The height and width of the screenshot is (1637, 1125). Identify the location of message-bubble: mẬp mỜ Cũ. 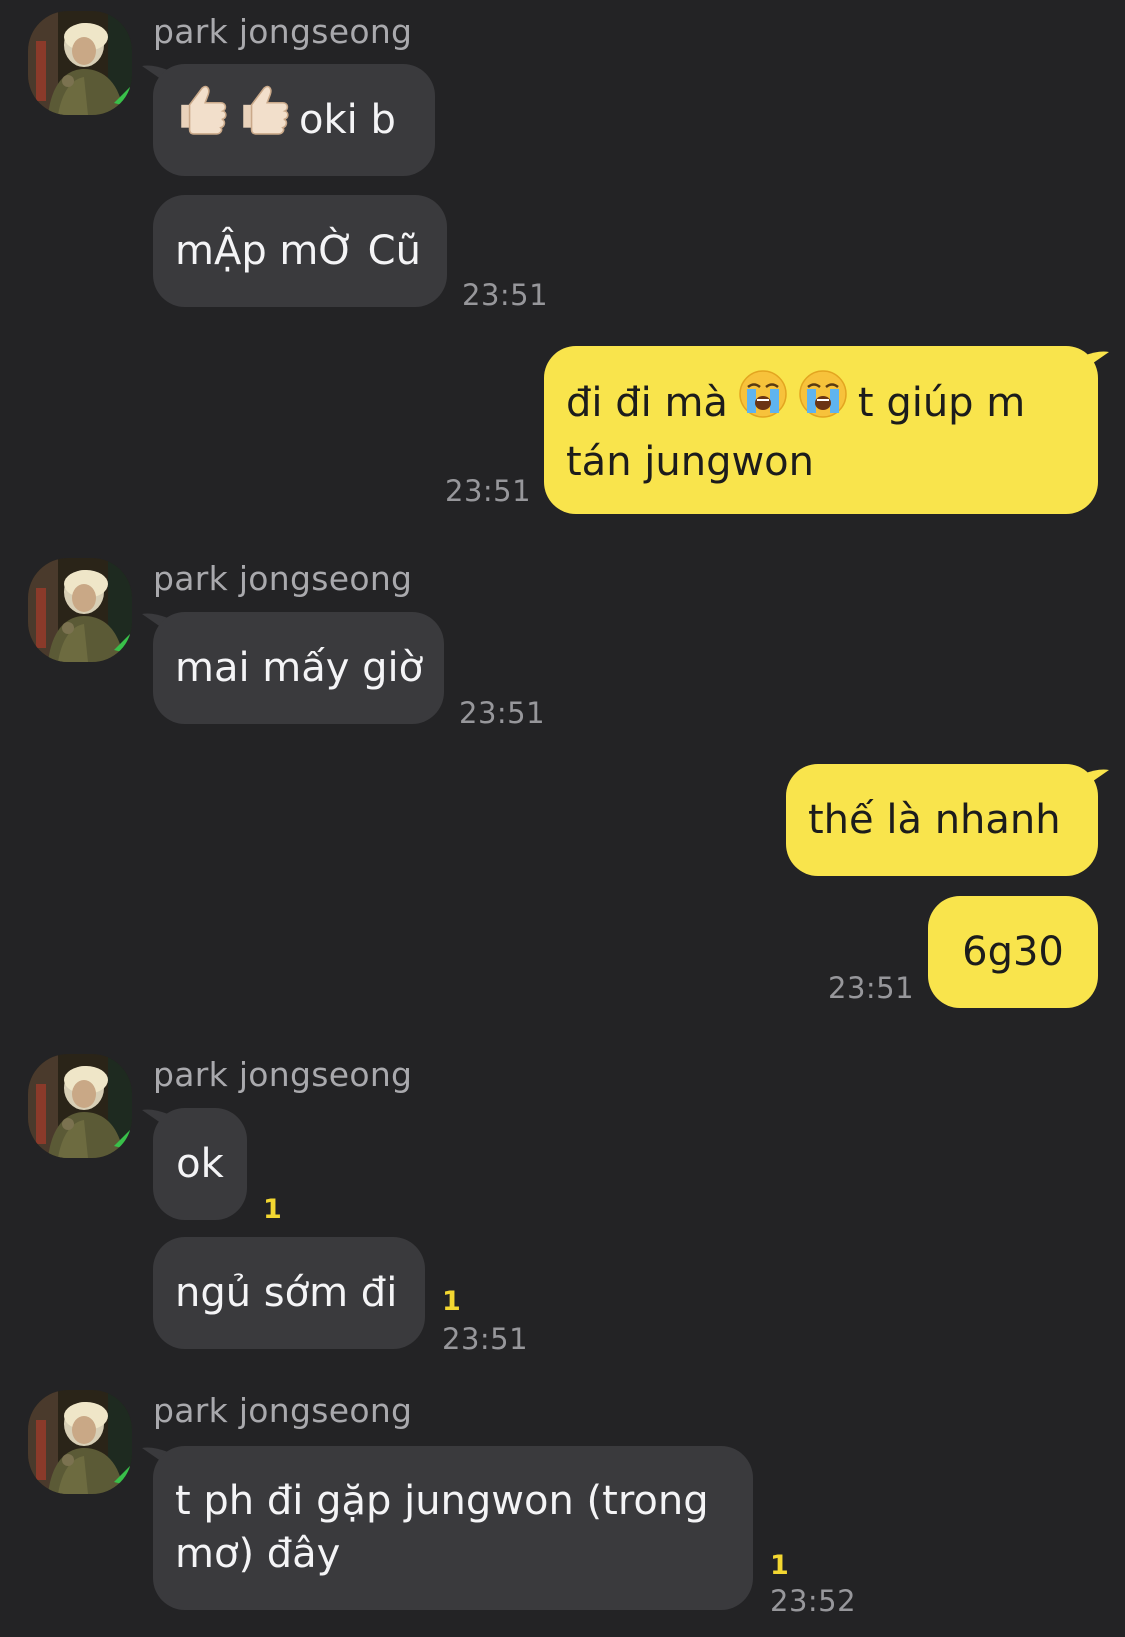
(300, 251).